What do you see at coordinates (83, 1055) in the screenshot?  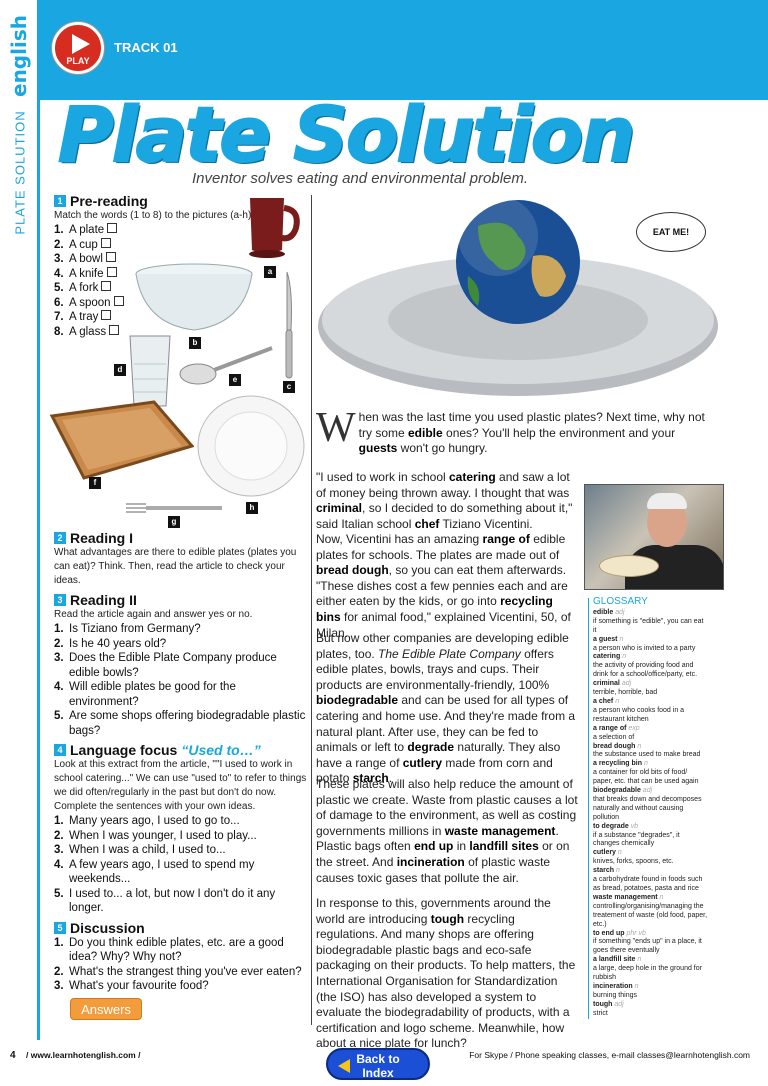 I see `website-link: / www.learnhotenglish.com /` at bounding box center [83, 1055].